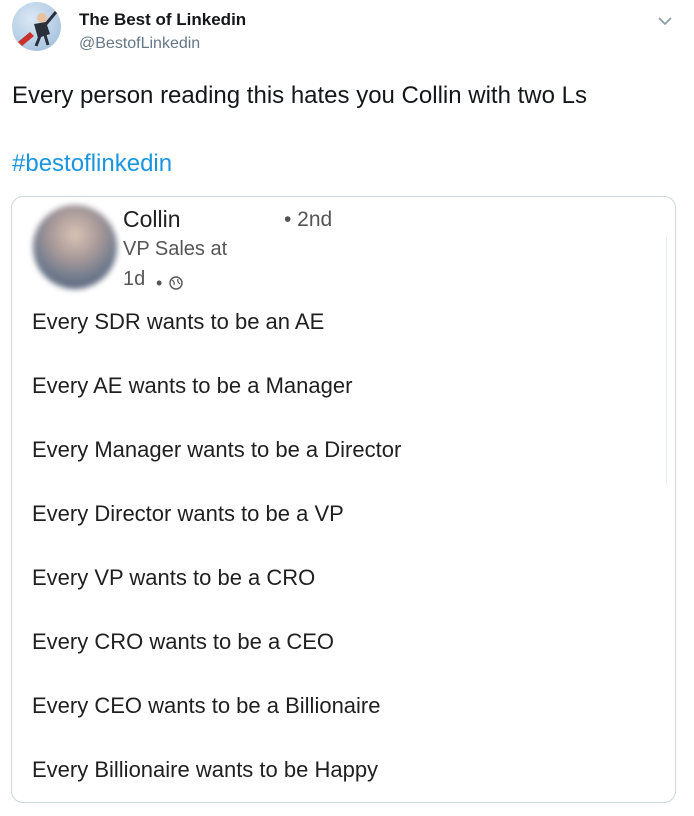 This screenshot has width=694, height=816. What do you see at coordinates (192, 385) in the screenshot?
I see `post-line: Every AE wants to be a Manager` at bounding box center [192, 385].